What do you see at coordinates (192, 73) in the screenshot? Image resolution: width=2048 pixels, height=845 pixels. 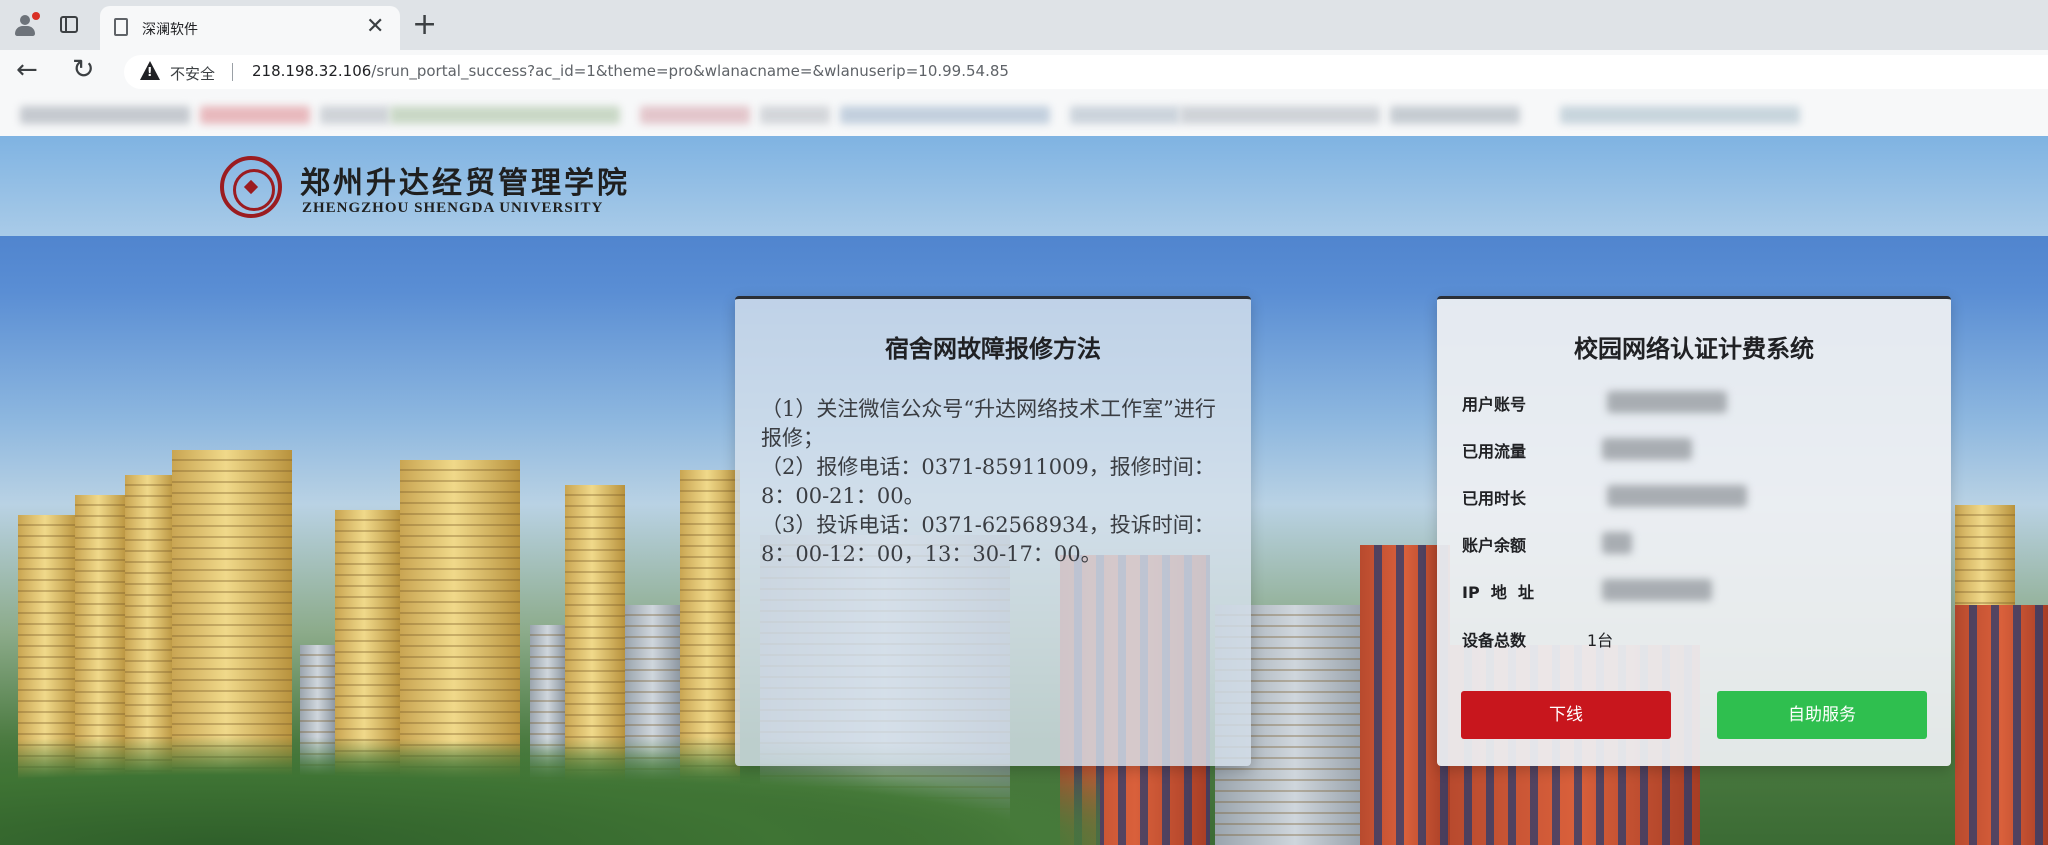 I see `security-status: 不安全` at bounding box center [192, 73].